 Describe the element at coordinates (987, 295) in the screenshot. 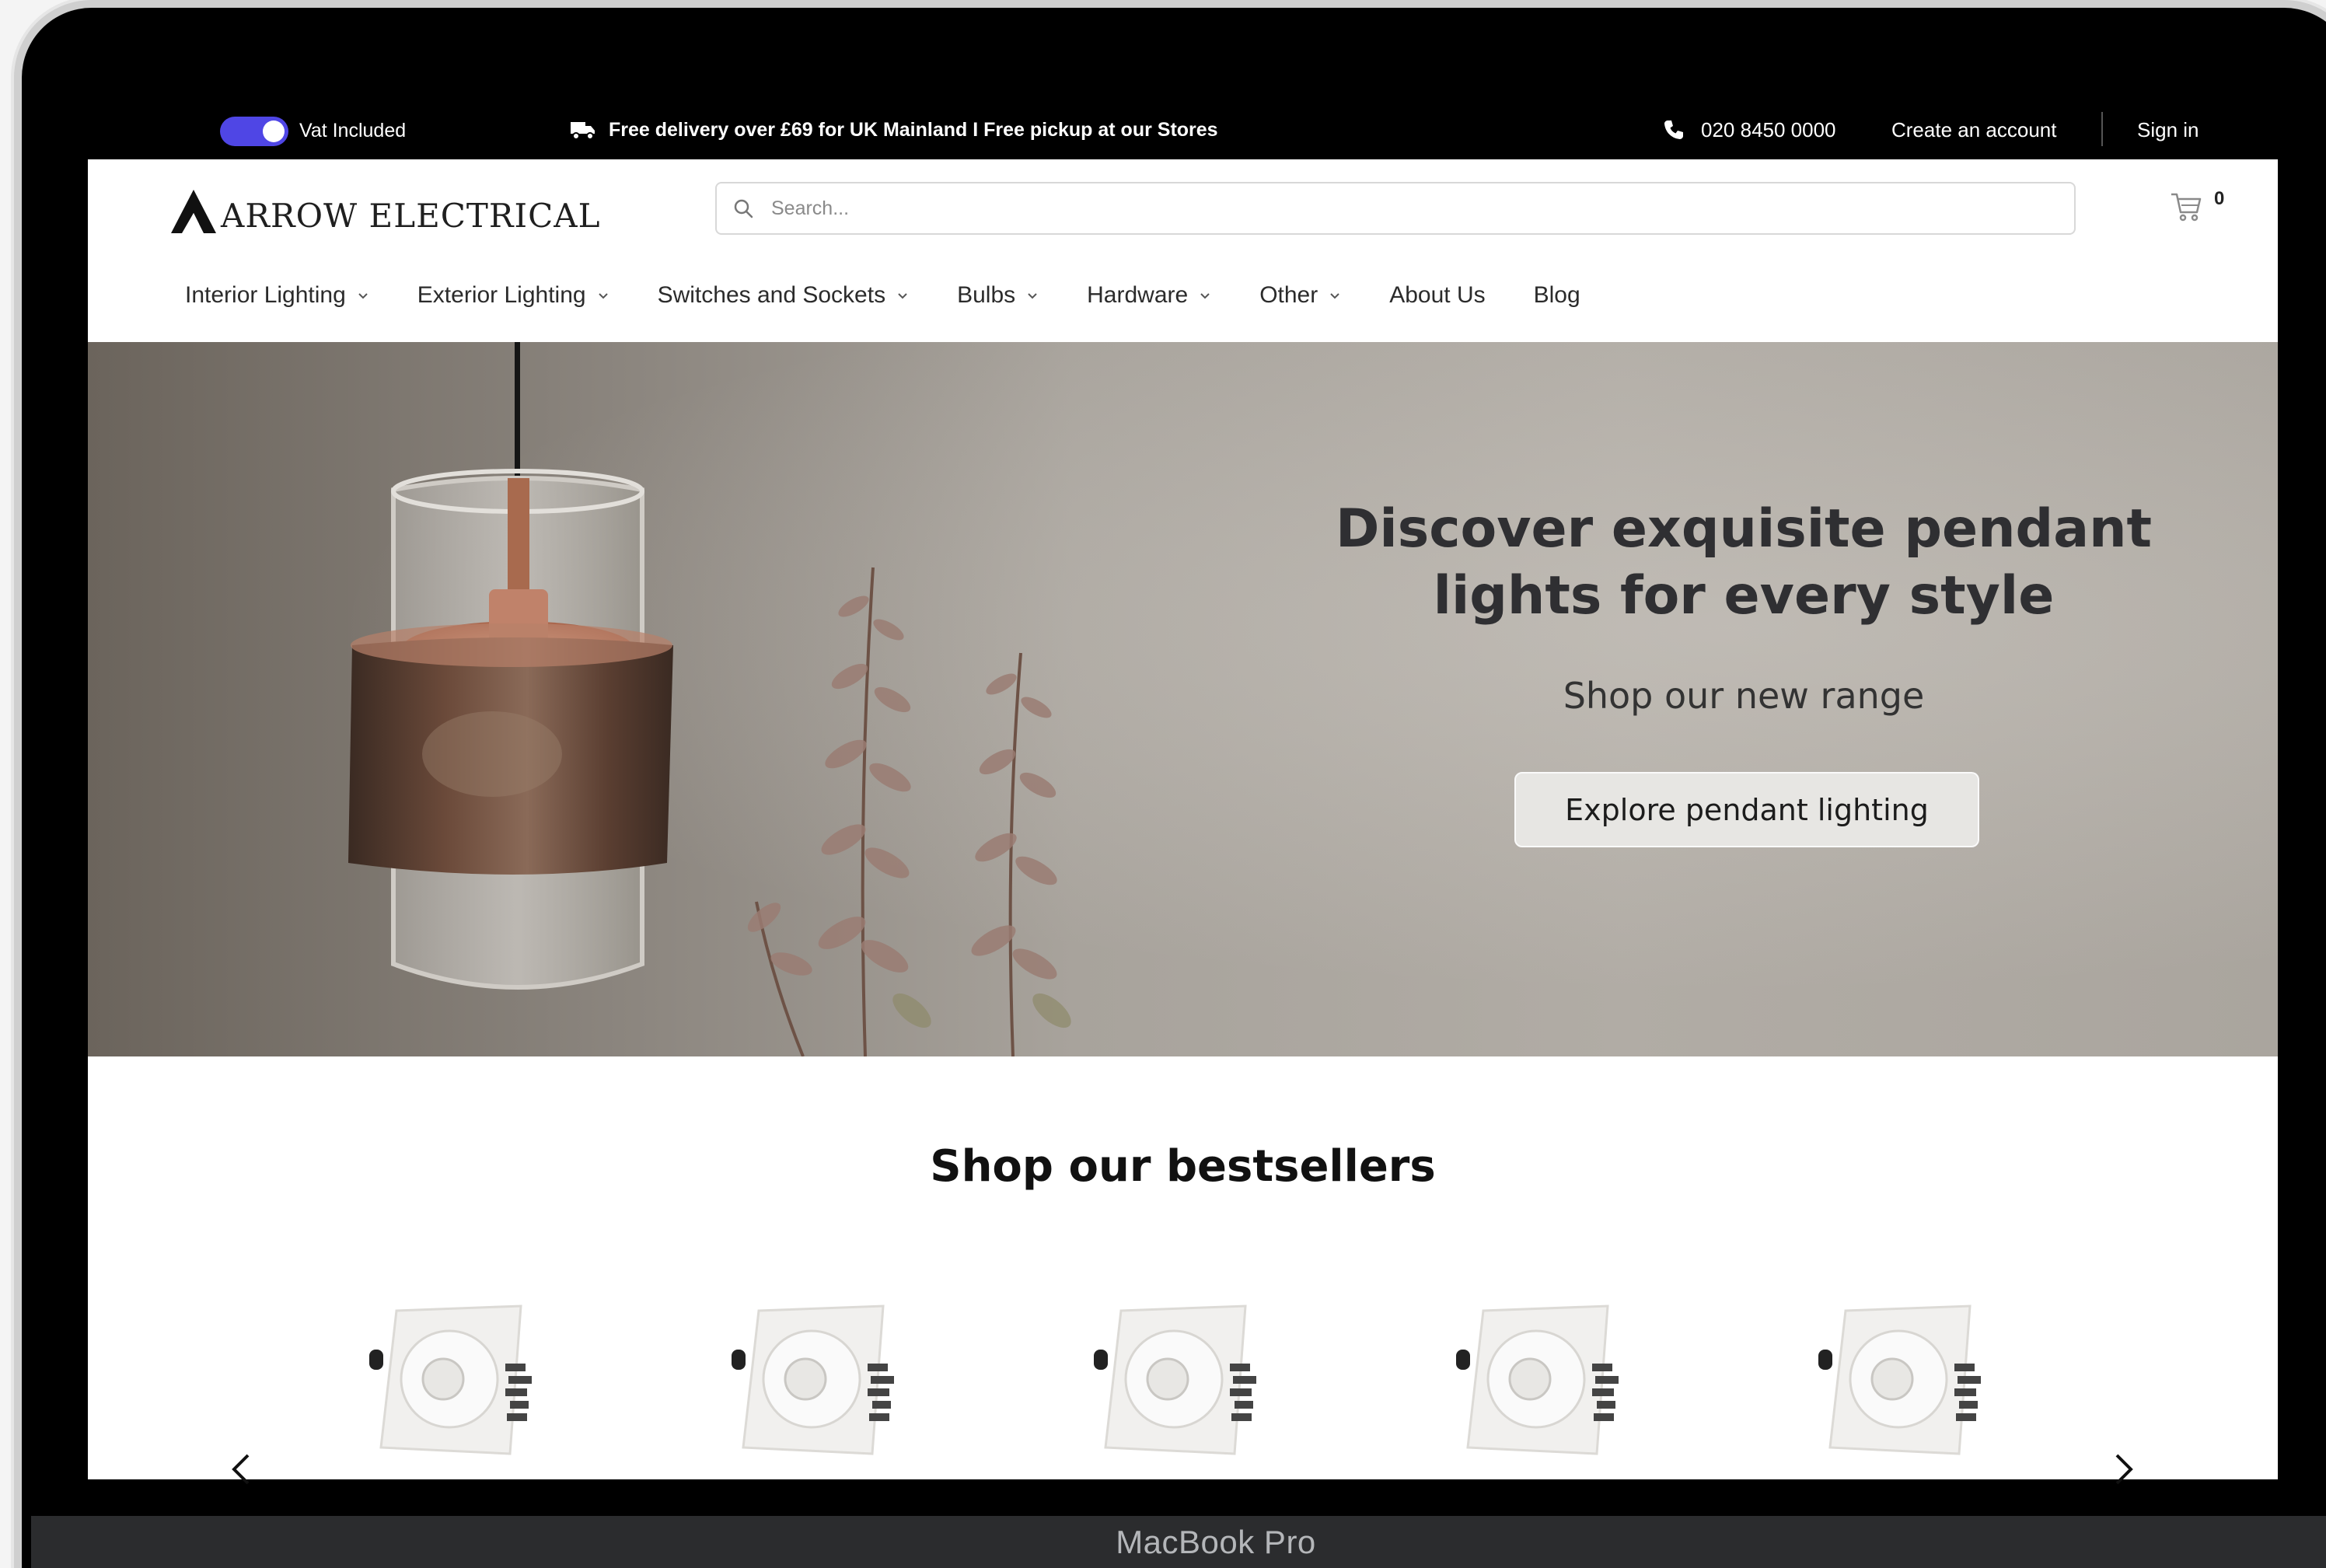

I see `nav-item-label: Bulbs` at that location.